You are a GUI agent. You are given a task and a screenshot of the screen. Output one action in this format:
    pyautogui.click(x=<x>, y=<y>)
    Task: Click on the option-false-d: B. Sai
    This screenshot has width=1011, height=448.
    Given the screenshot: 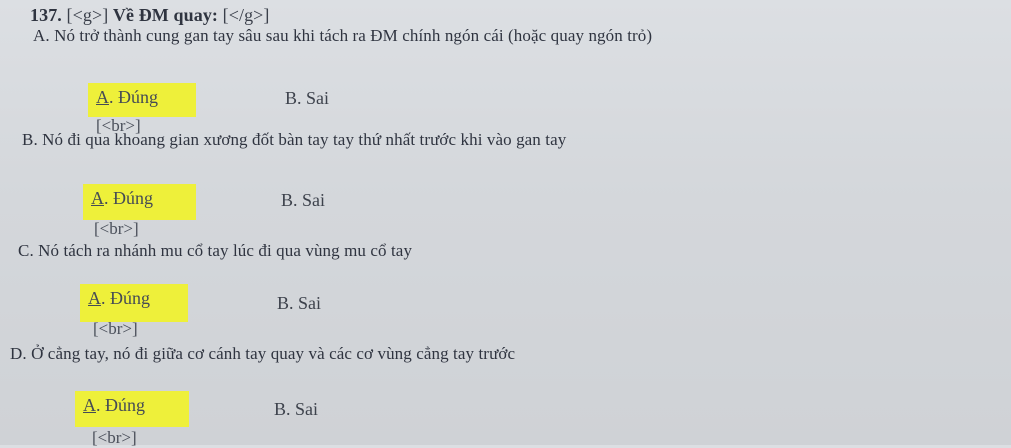 What is the action you would take?
    pyautogui.click(x=296, y=409)
    